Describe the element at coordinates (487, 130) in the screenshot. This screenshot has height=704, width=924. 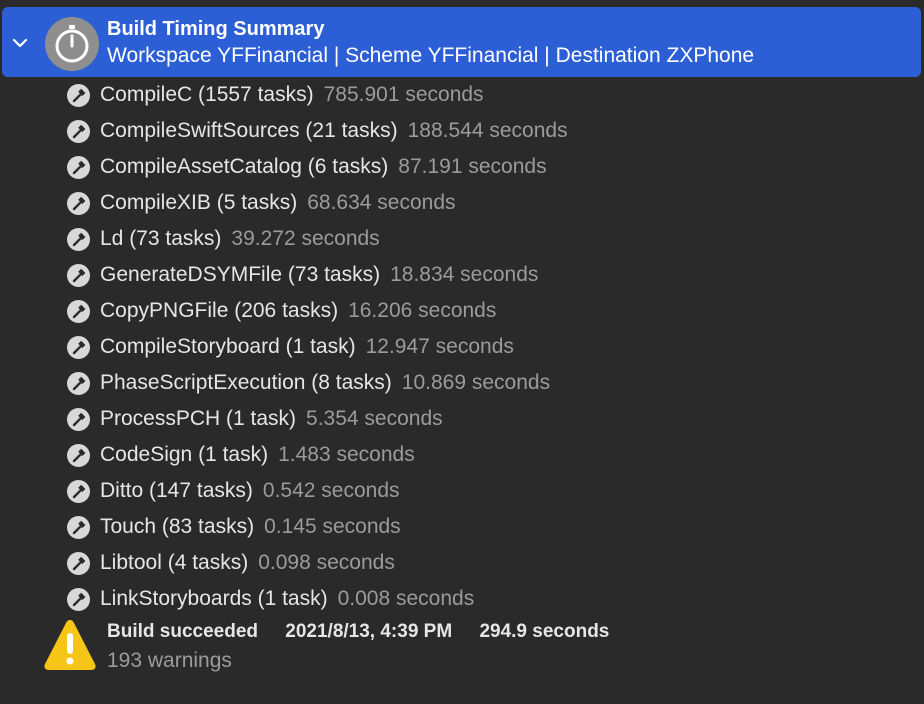
I see `task-duration: 188.544 seconds` at that location.